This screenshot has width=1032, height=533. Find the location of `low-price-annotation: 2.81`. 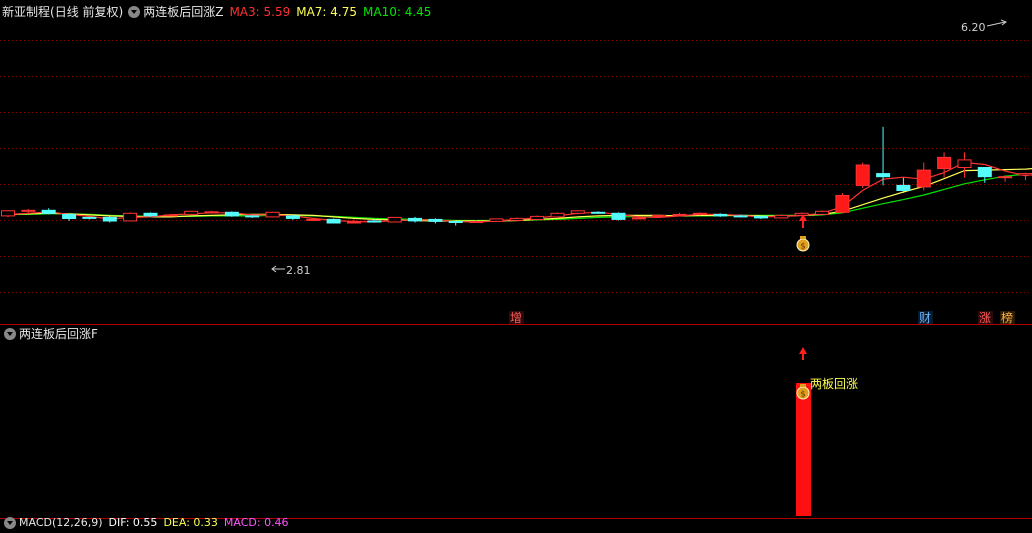

low-price-annotation: 2.81 is located at coordinates (291, 270).